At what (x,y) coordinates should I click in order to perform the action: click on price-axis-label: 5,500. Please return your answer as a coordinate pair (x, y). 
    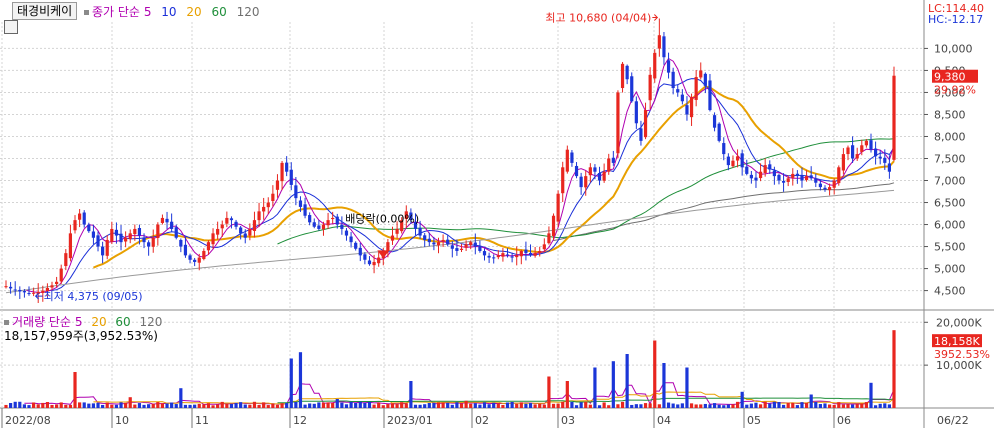
    Looking at the image, I should click on (950, 247).